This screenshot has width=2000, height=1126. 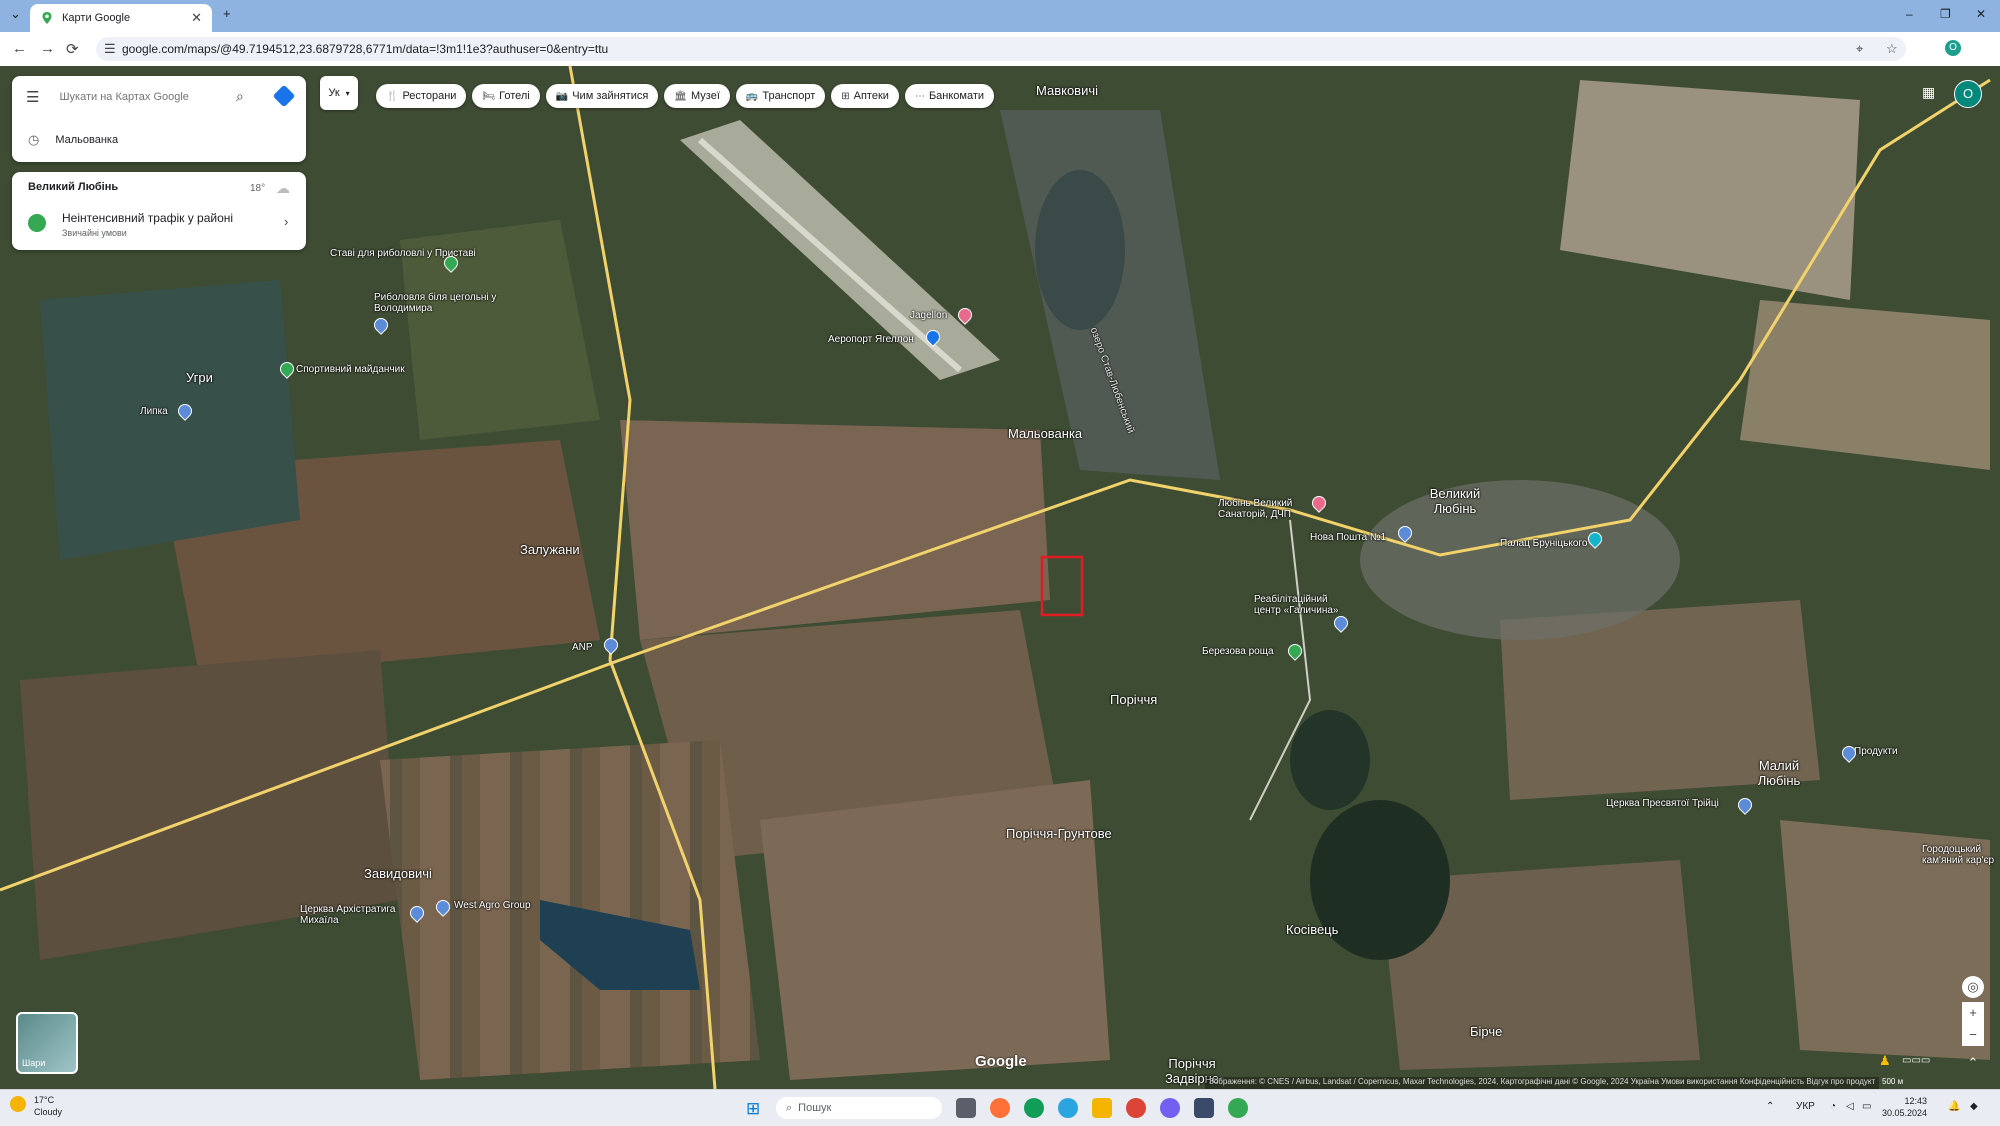 I want to click on poi-label: ANP, so click(x=582, y=647).